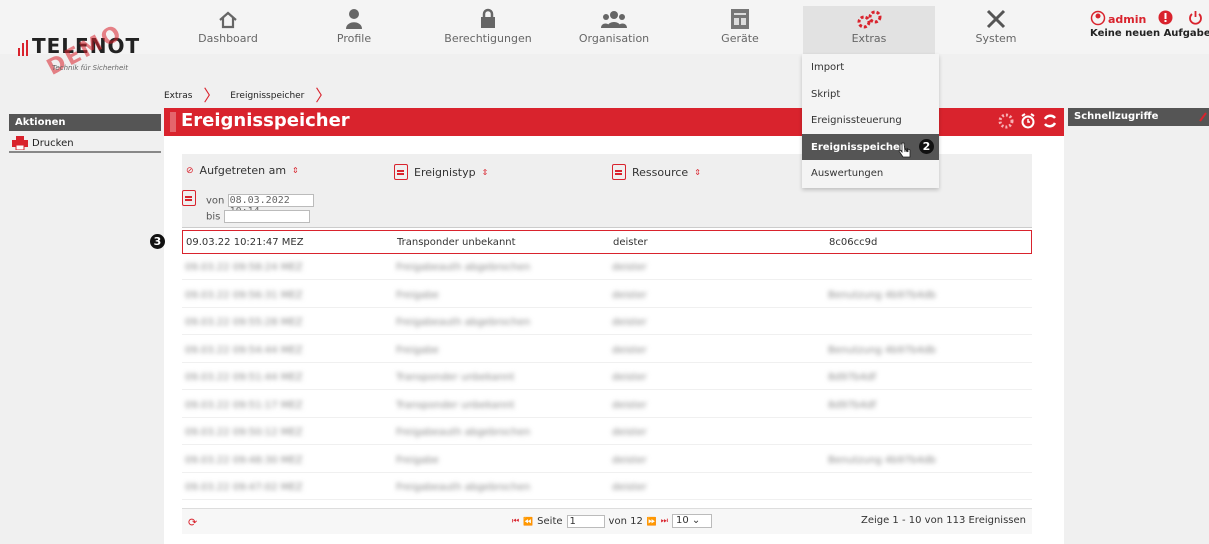  I want to click on nav-berechtigungen: Berechtigungen, so click(488, 30).